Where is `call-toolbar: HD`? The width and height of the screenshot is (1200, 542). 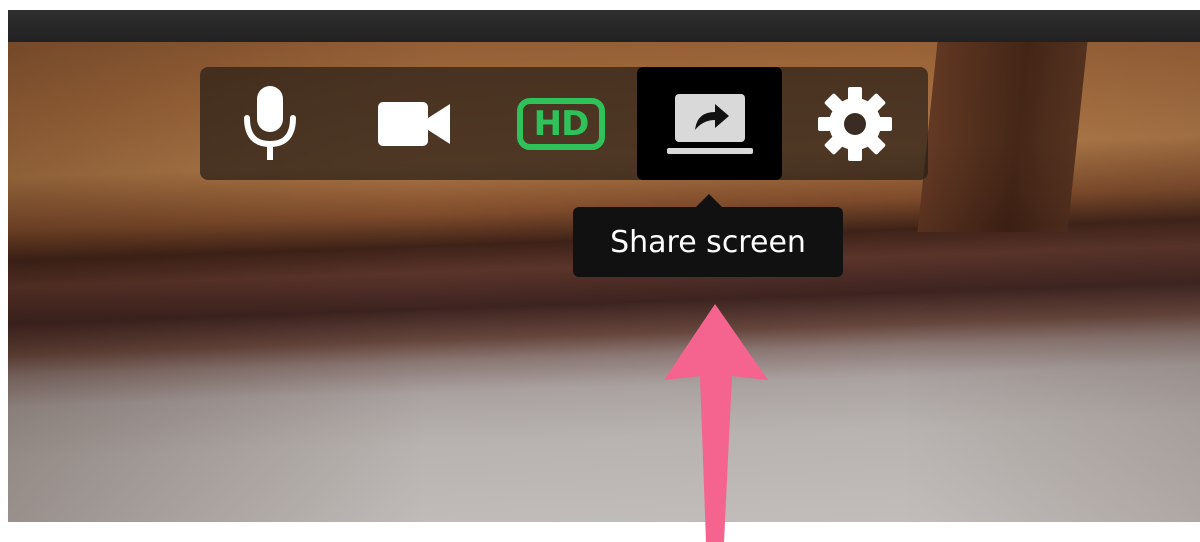
call-toolbar: HD is located at coordinates (564, 123).